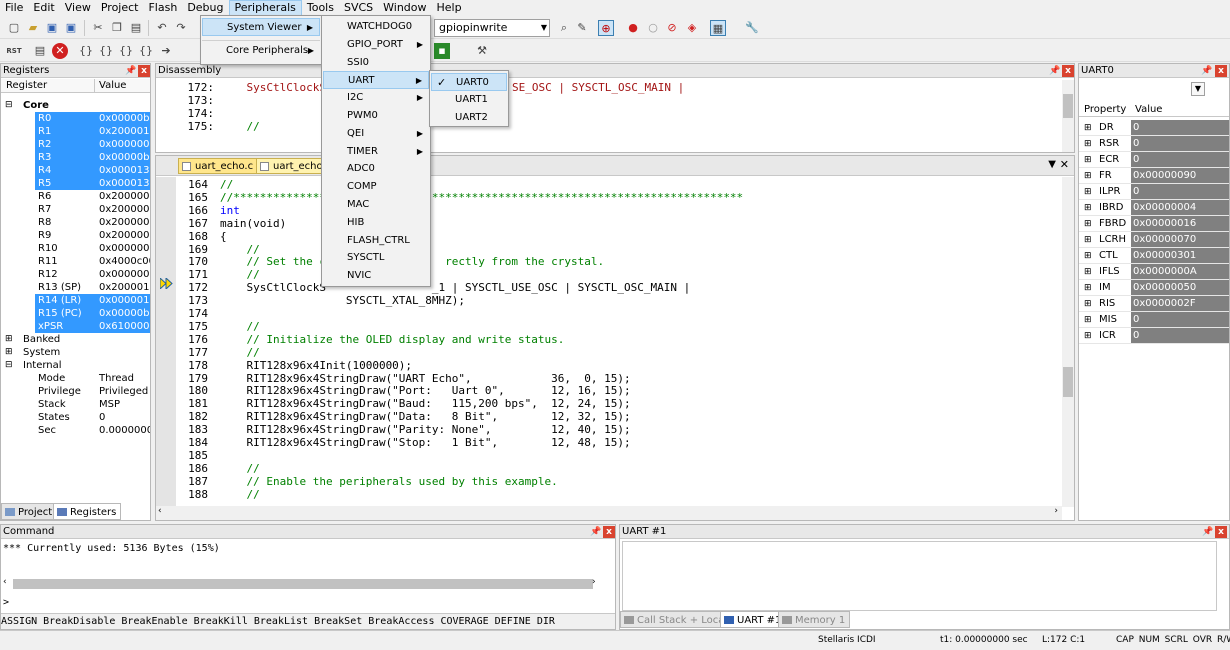  Describe the element at coordinates (469, 100) in the screenshot. I see `menu-uart1: UART1` at that location.